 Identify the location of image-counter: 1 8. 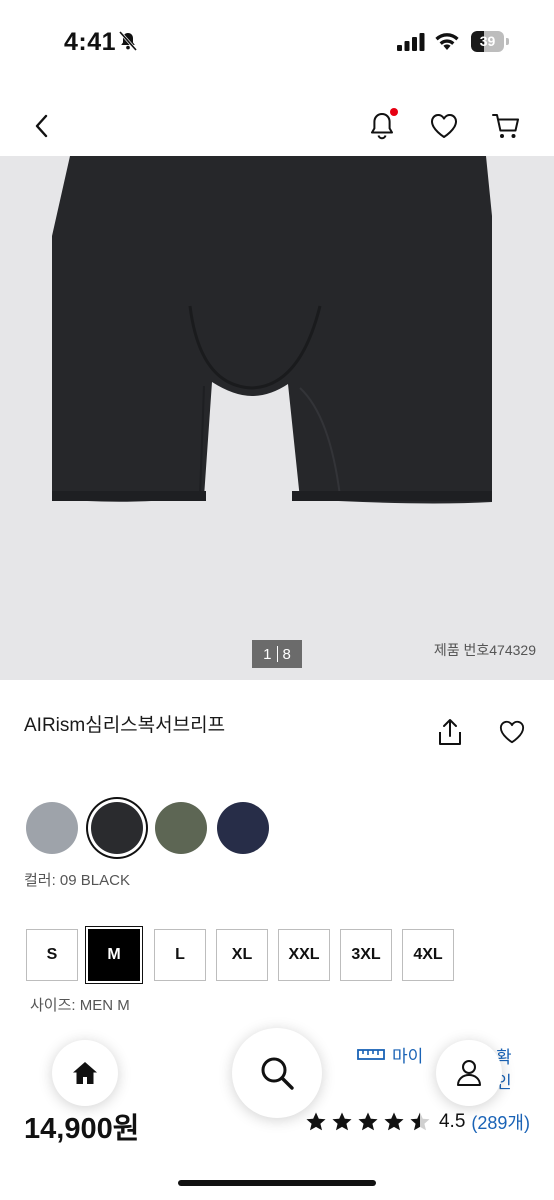
(277, 654).